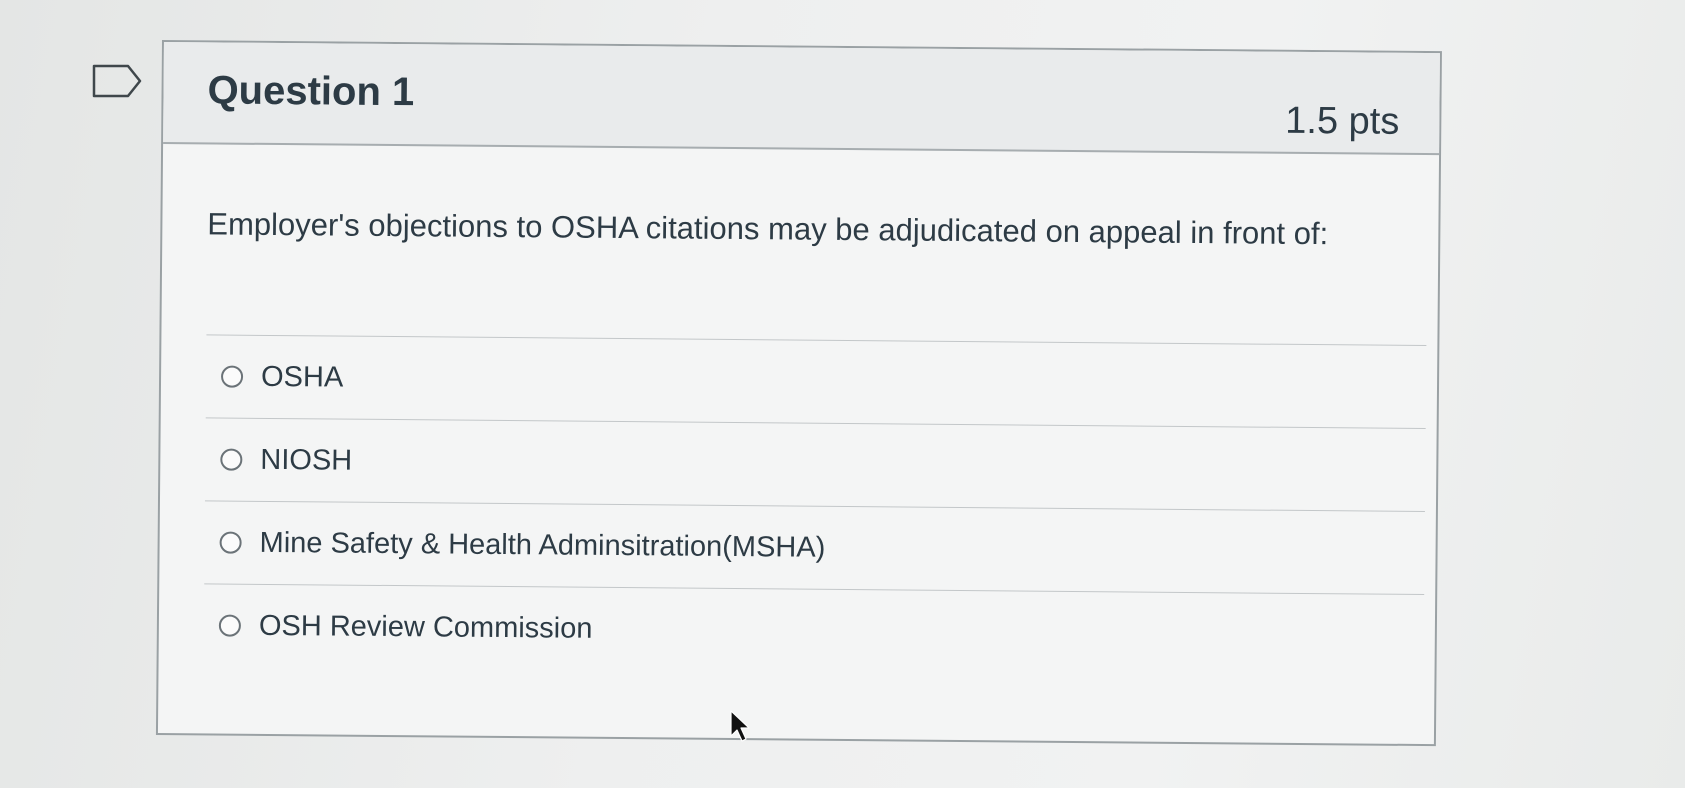 The image size is (1685, 788). What do you see at coordinates (306, 460) in the screenshot?
I see `answer-label: NIOSH` at bounding box center [306, 460].